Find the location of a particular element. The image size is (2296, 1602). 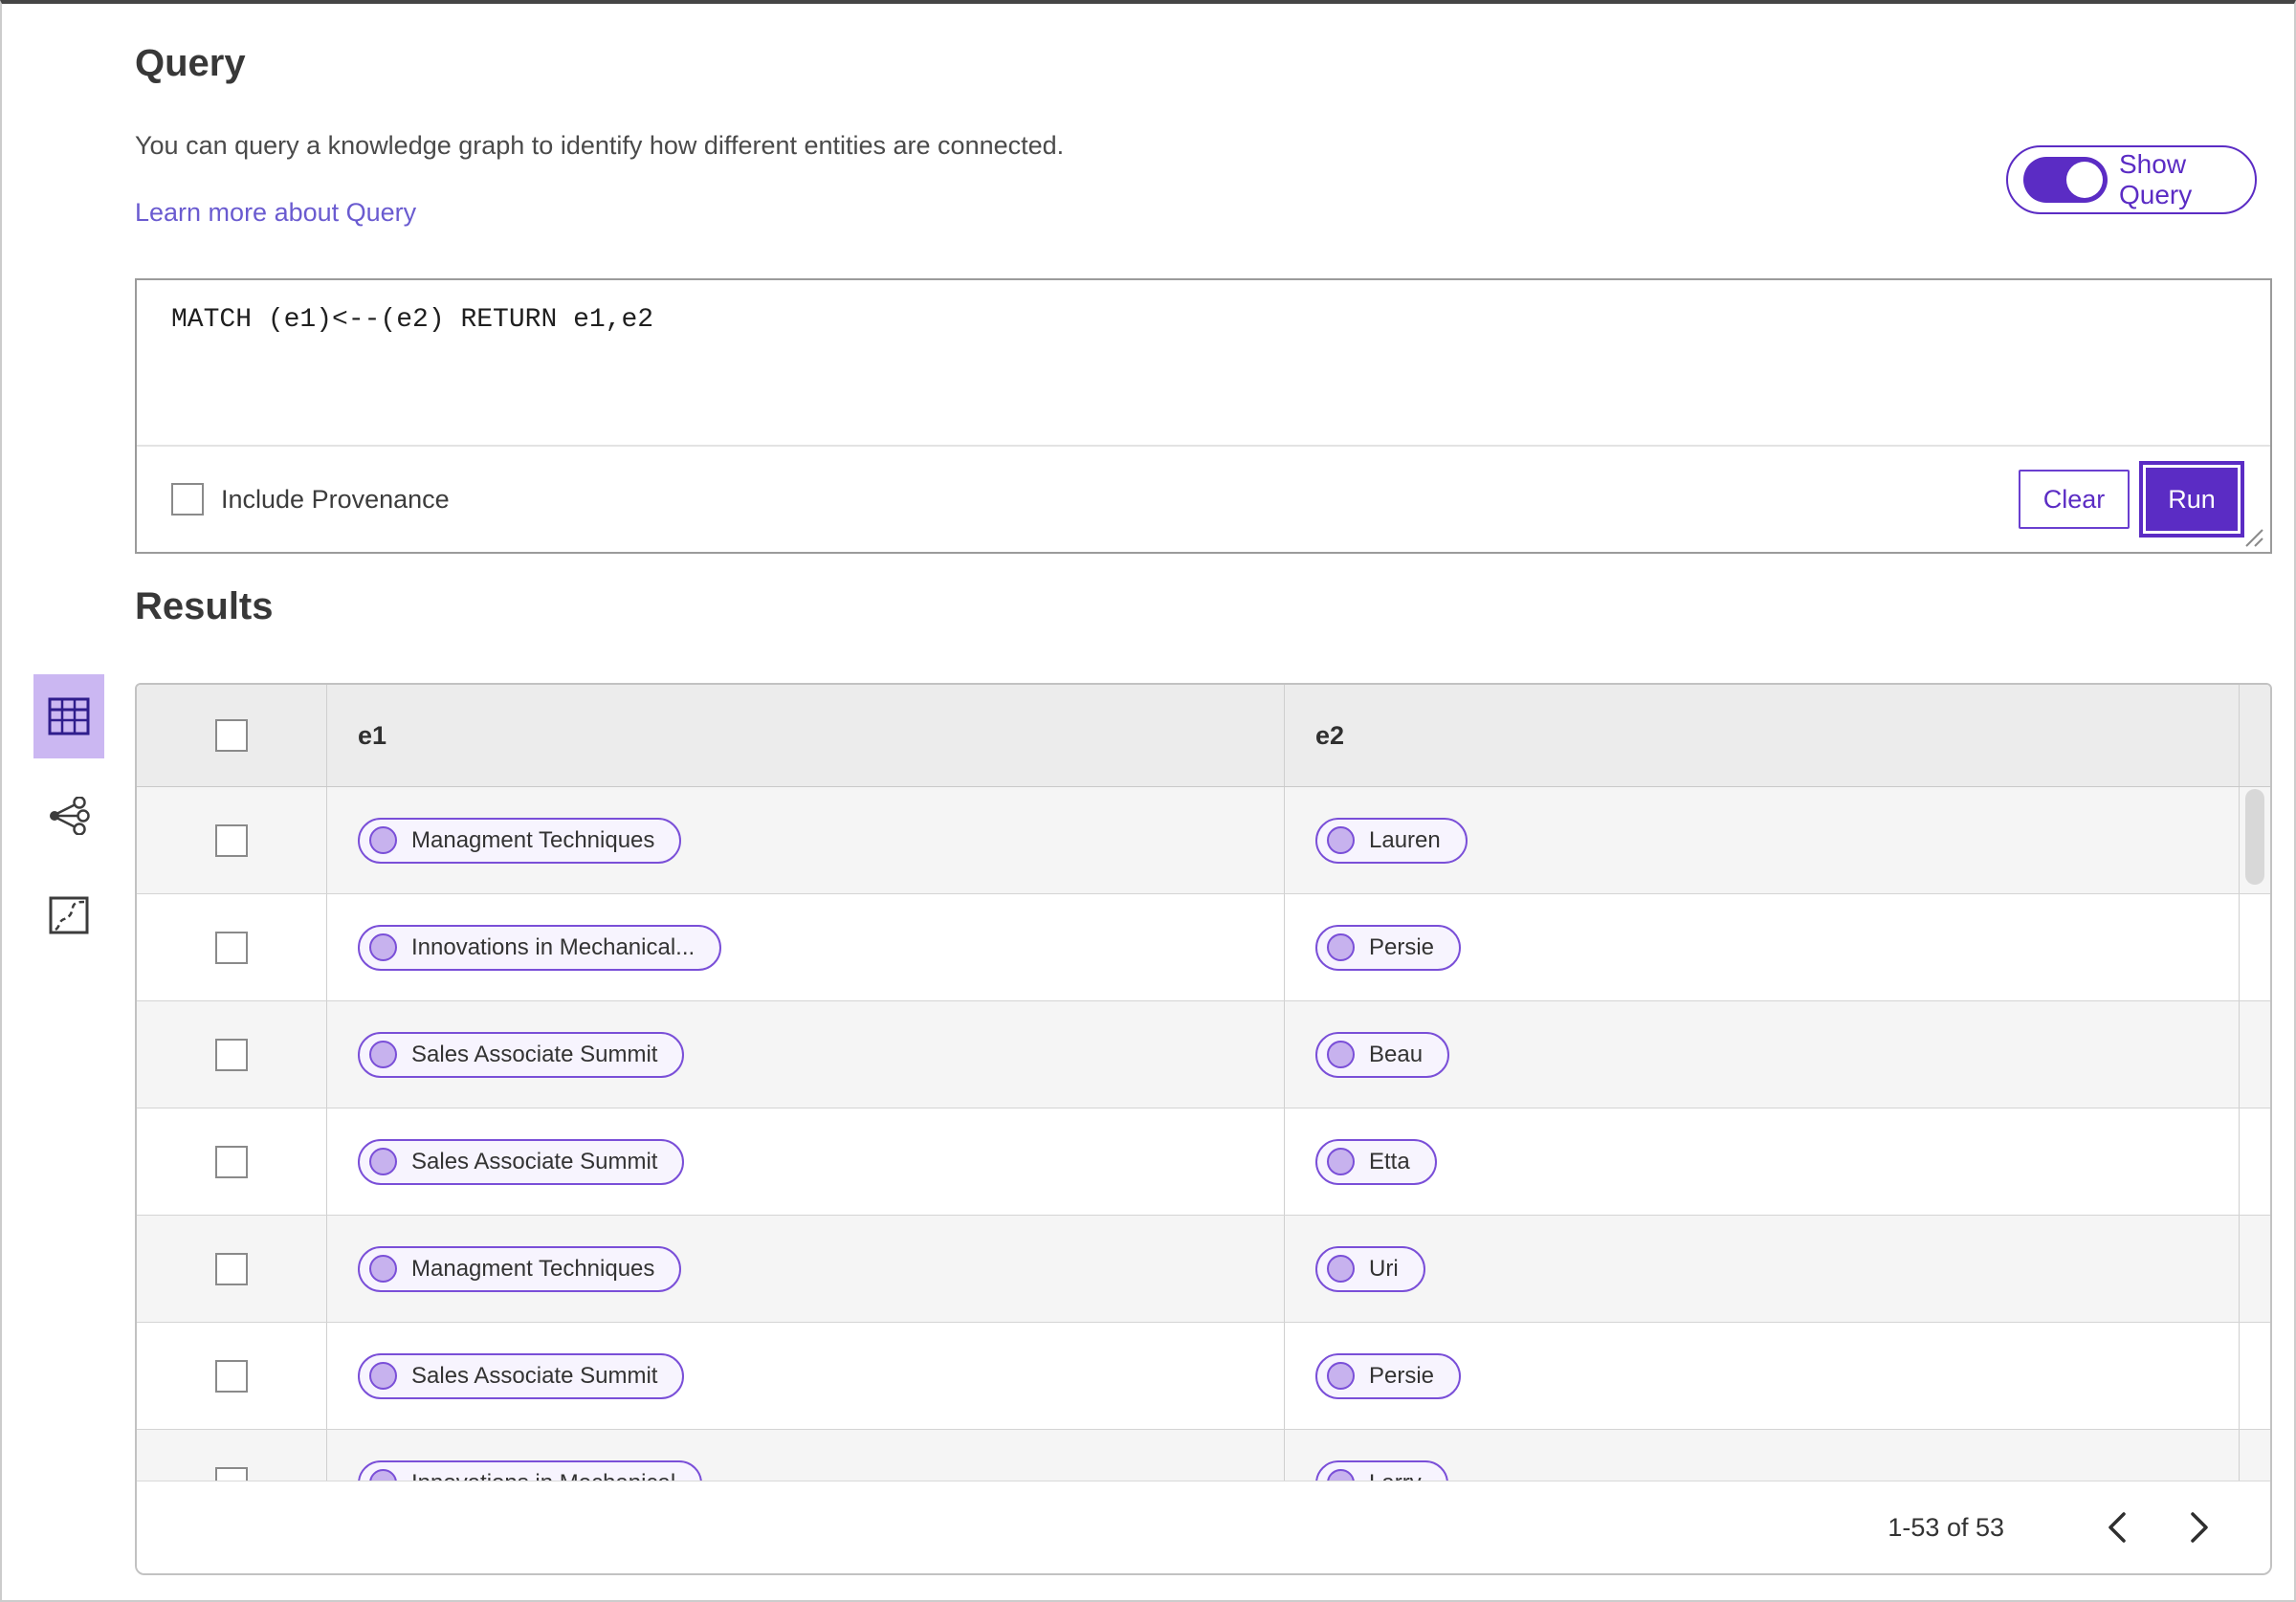

table-view-button is located at coordinates (68, 716).